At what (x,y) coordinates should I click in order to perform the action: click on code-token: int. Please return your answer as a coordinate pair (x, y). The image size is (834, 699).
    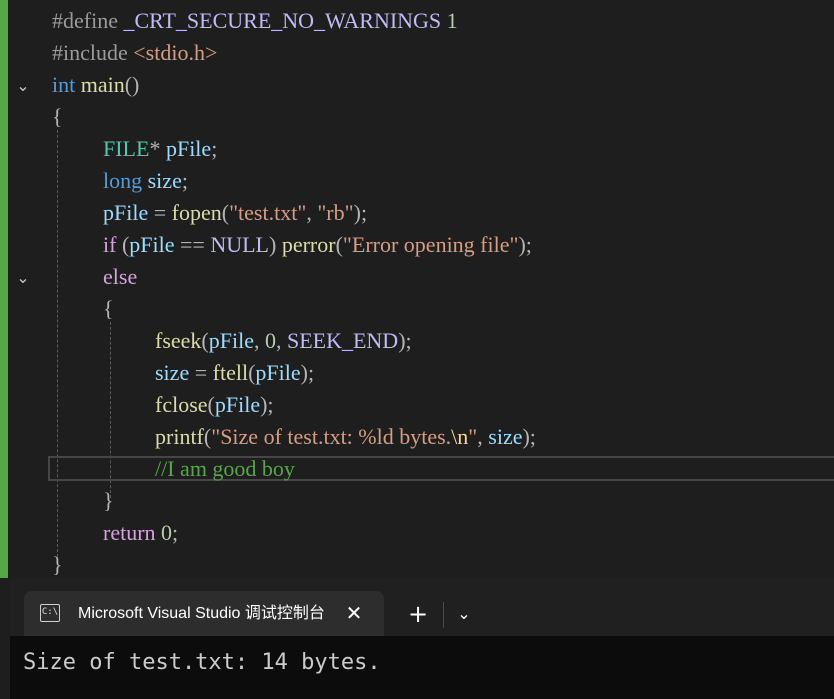
    Looking at the image, I should click on (64, 84).